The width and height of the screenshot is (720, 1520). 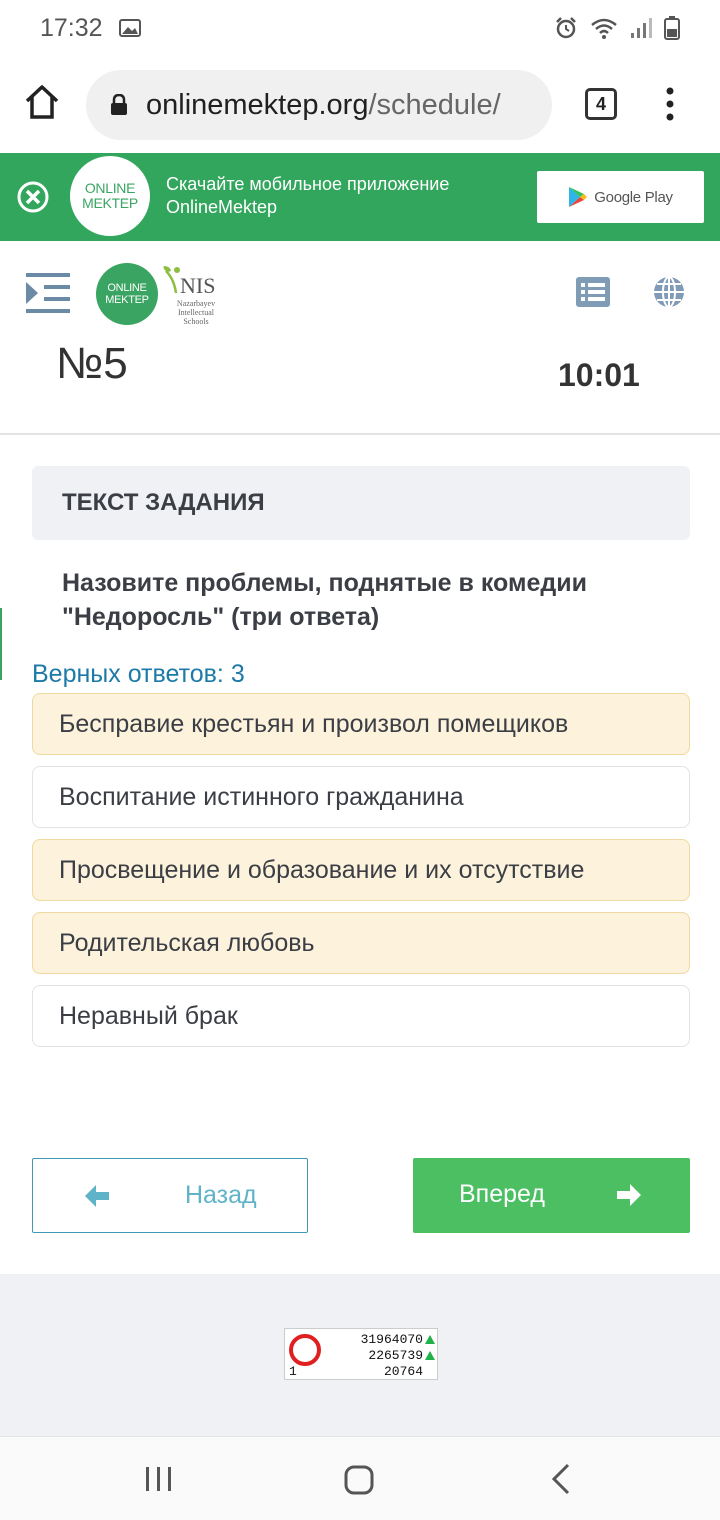 I want to click on answer-option: Воспитание истинного гражданина, so click(x=361, y=797).